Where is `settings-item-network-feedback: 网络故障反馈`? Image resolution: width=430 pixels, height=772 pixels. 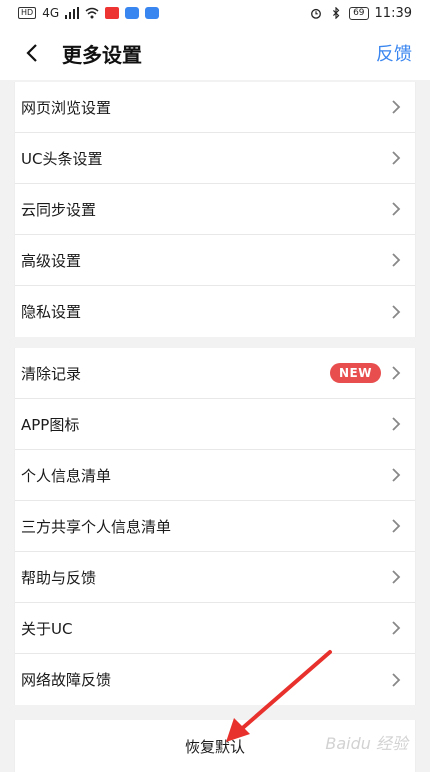 settings-item-network-feedback: 网络故障反馈 is located at coordinates (215, 679).